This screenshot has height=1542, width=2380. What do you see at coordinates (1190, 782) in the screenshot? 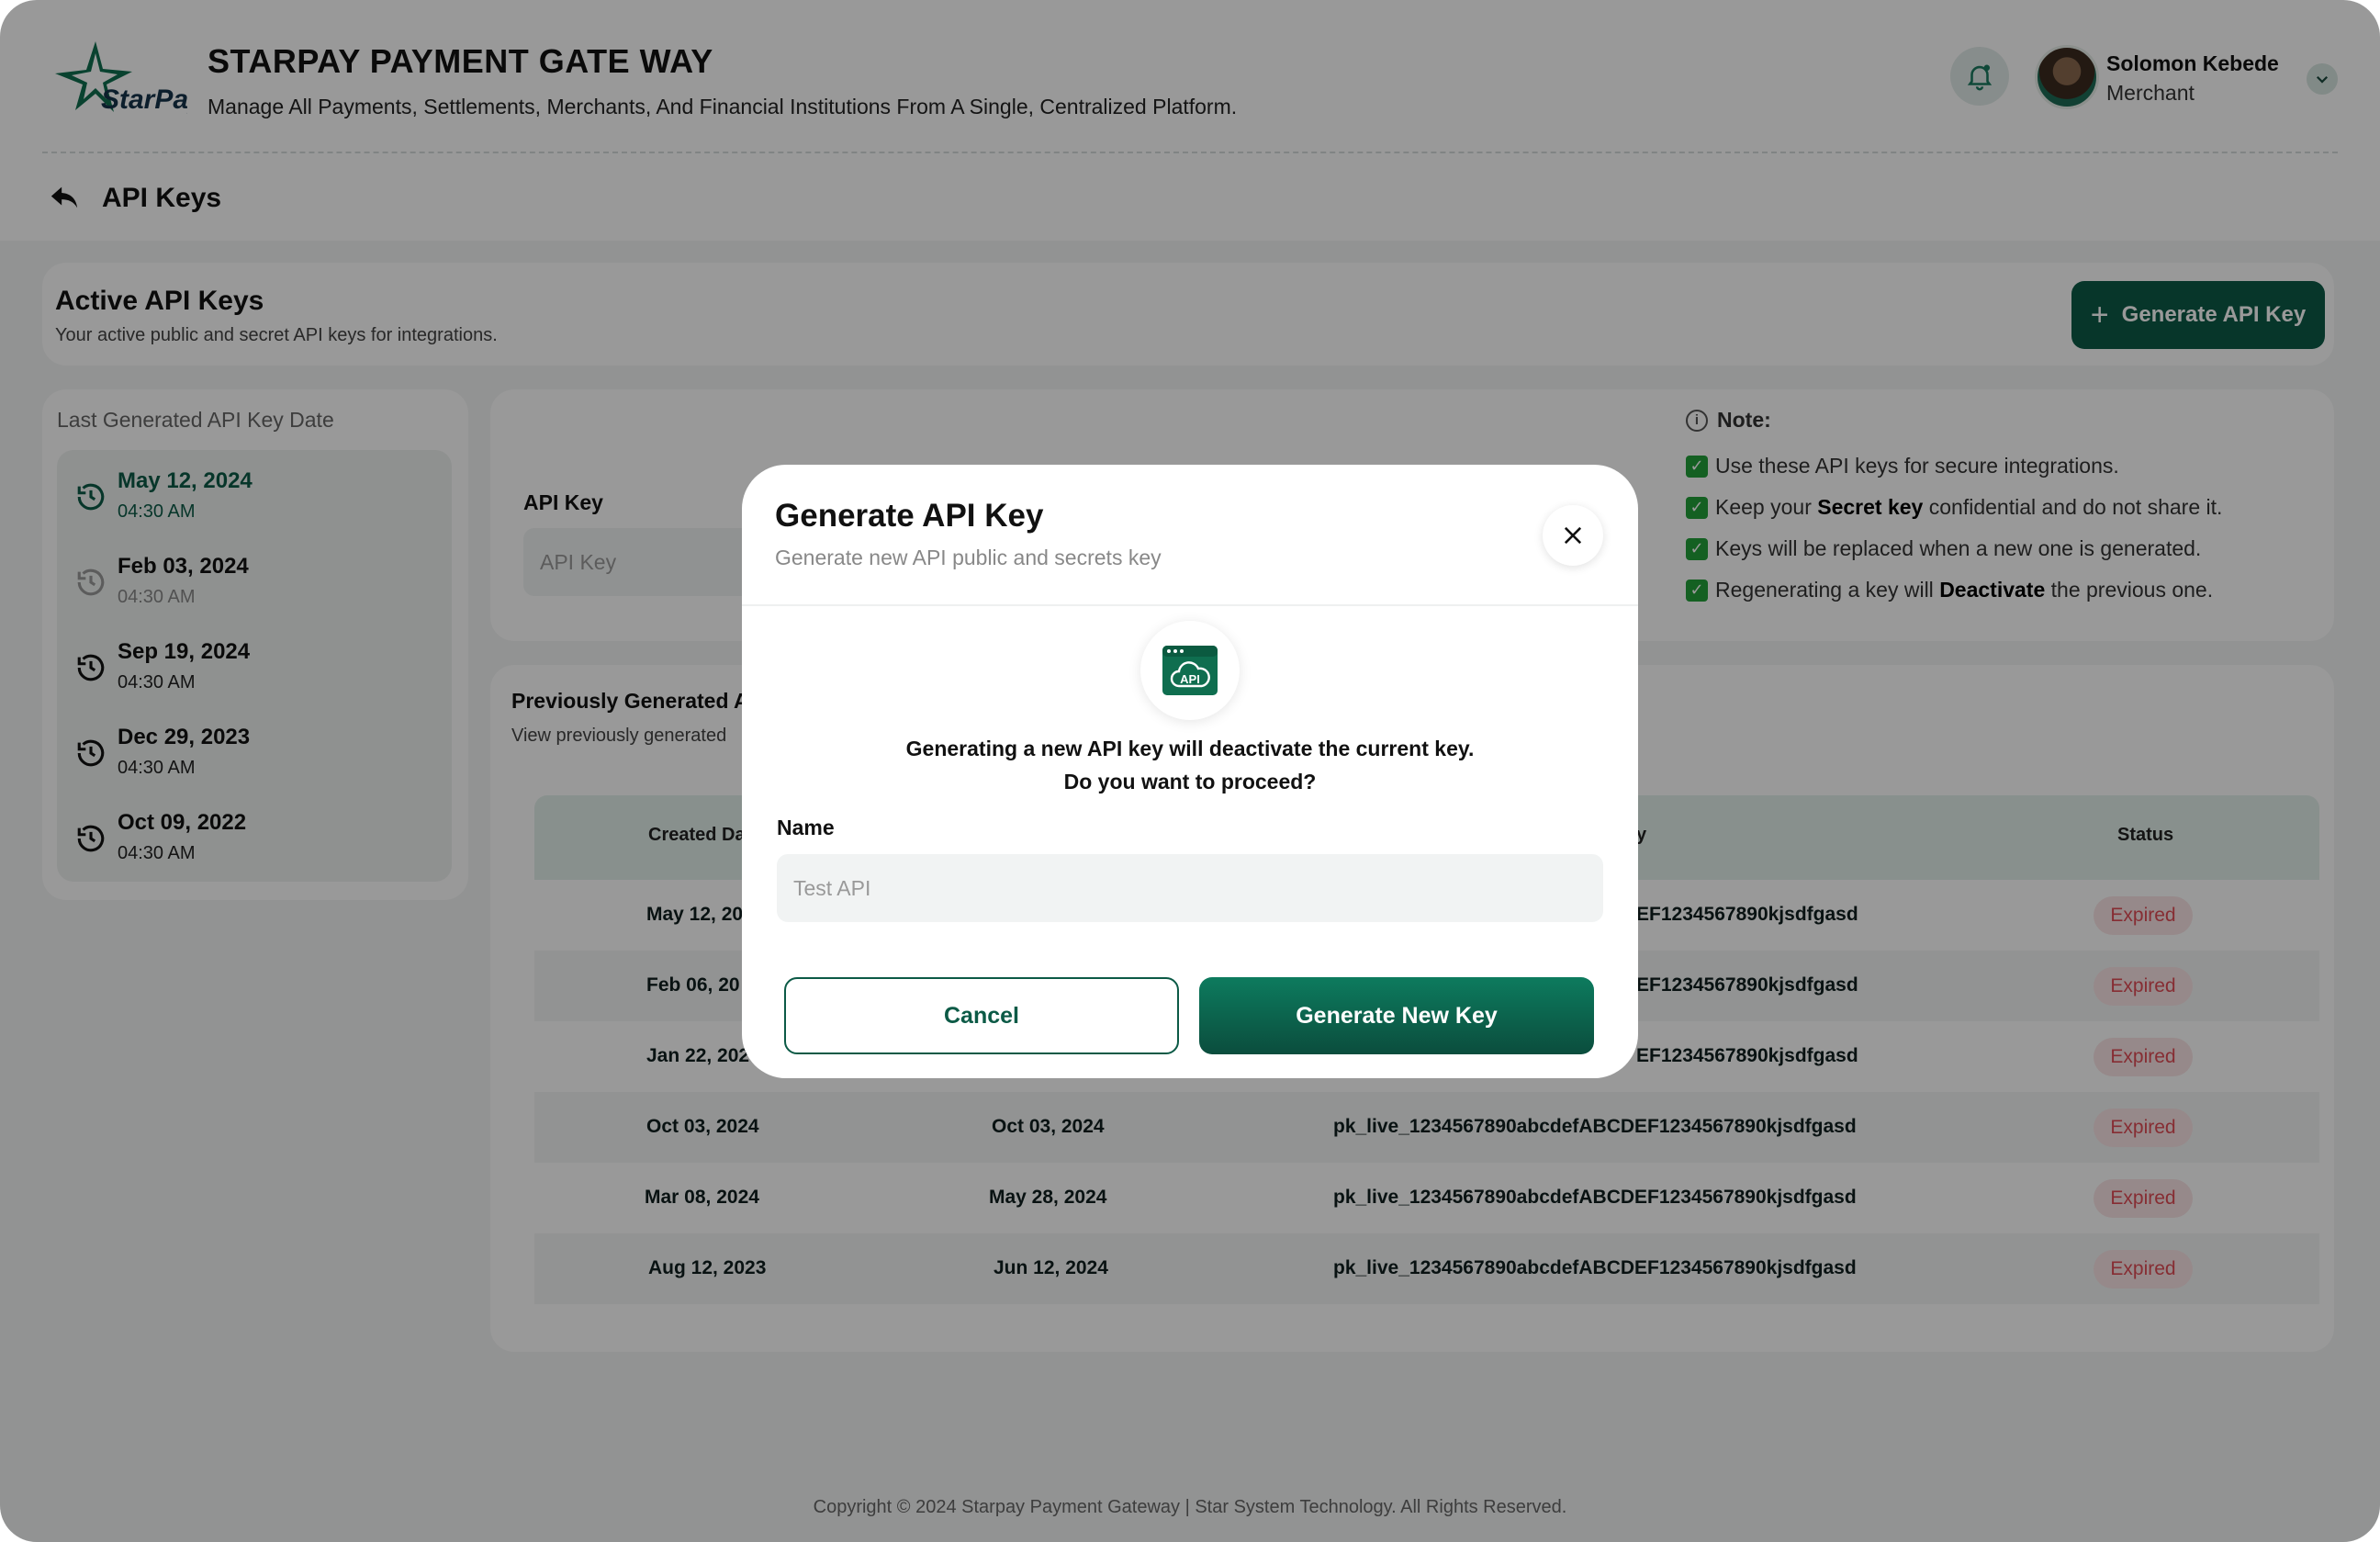
I see `modal-message-line2: Do you want to proceed?` at bounding box center [1190, 782].